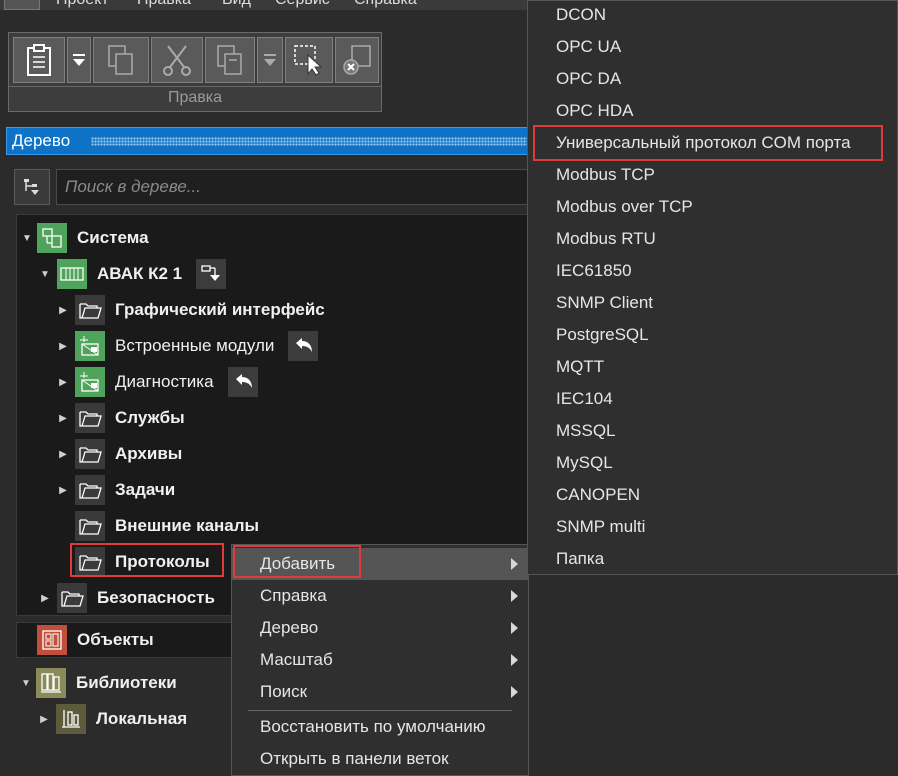 The width and height of the screenshot is (898, 776). Describe the element at coordinates (52, 238) in the screenshot. I see `system-icon` at that location.